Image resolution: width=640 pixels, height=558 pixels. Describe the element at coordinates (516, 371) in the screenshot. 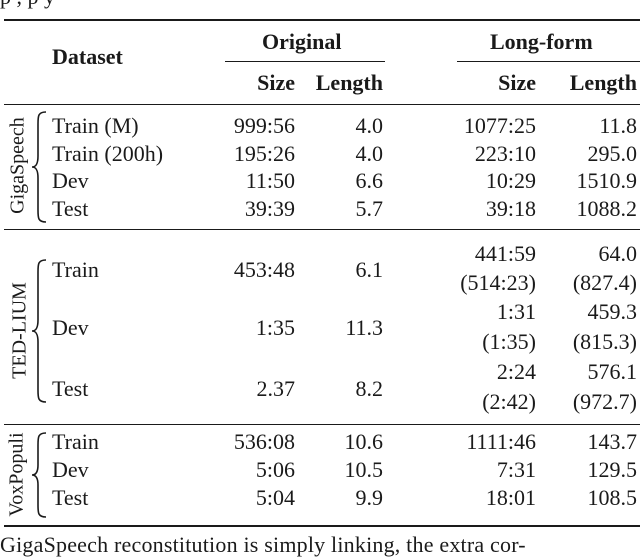

I see `lf-size: 2:24` at that location.